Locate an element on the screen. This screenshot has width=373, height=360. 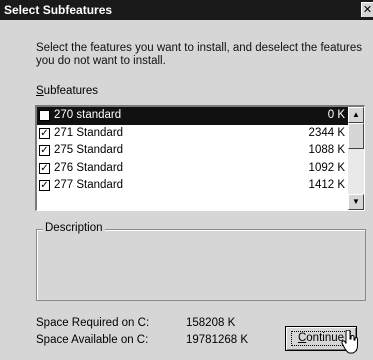
arrow-down-icon: ▼ is located at coordinates (356, 201).